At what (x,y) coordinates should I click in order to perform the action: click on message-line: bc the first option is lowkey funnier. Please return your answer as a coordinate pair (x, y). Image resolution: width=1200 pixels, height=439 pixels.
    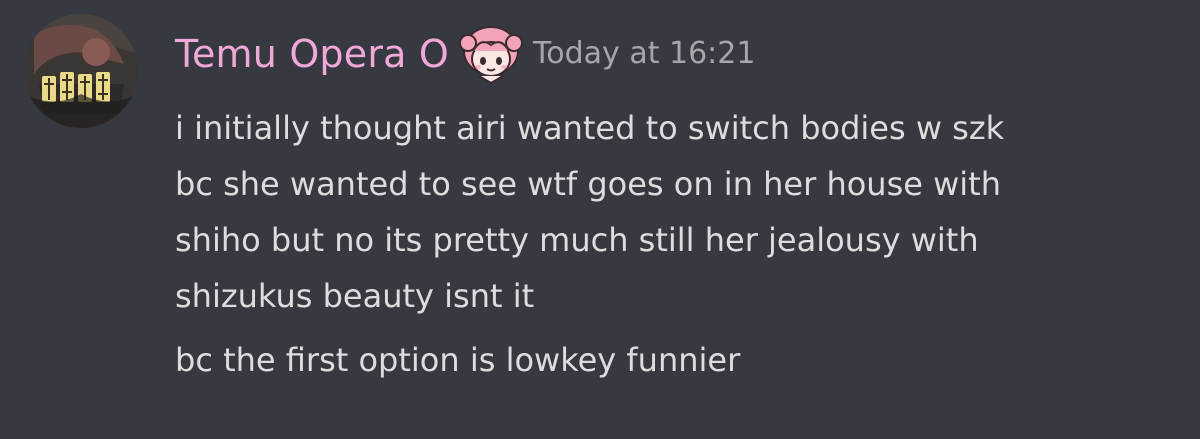
    Looking at the image, I should click on (458, 360).